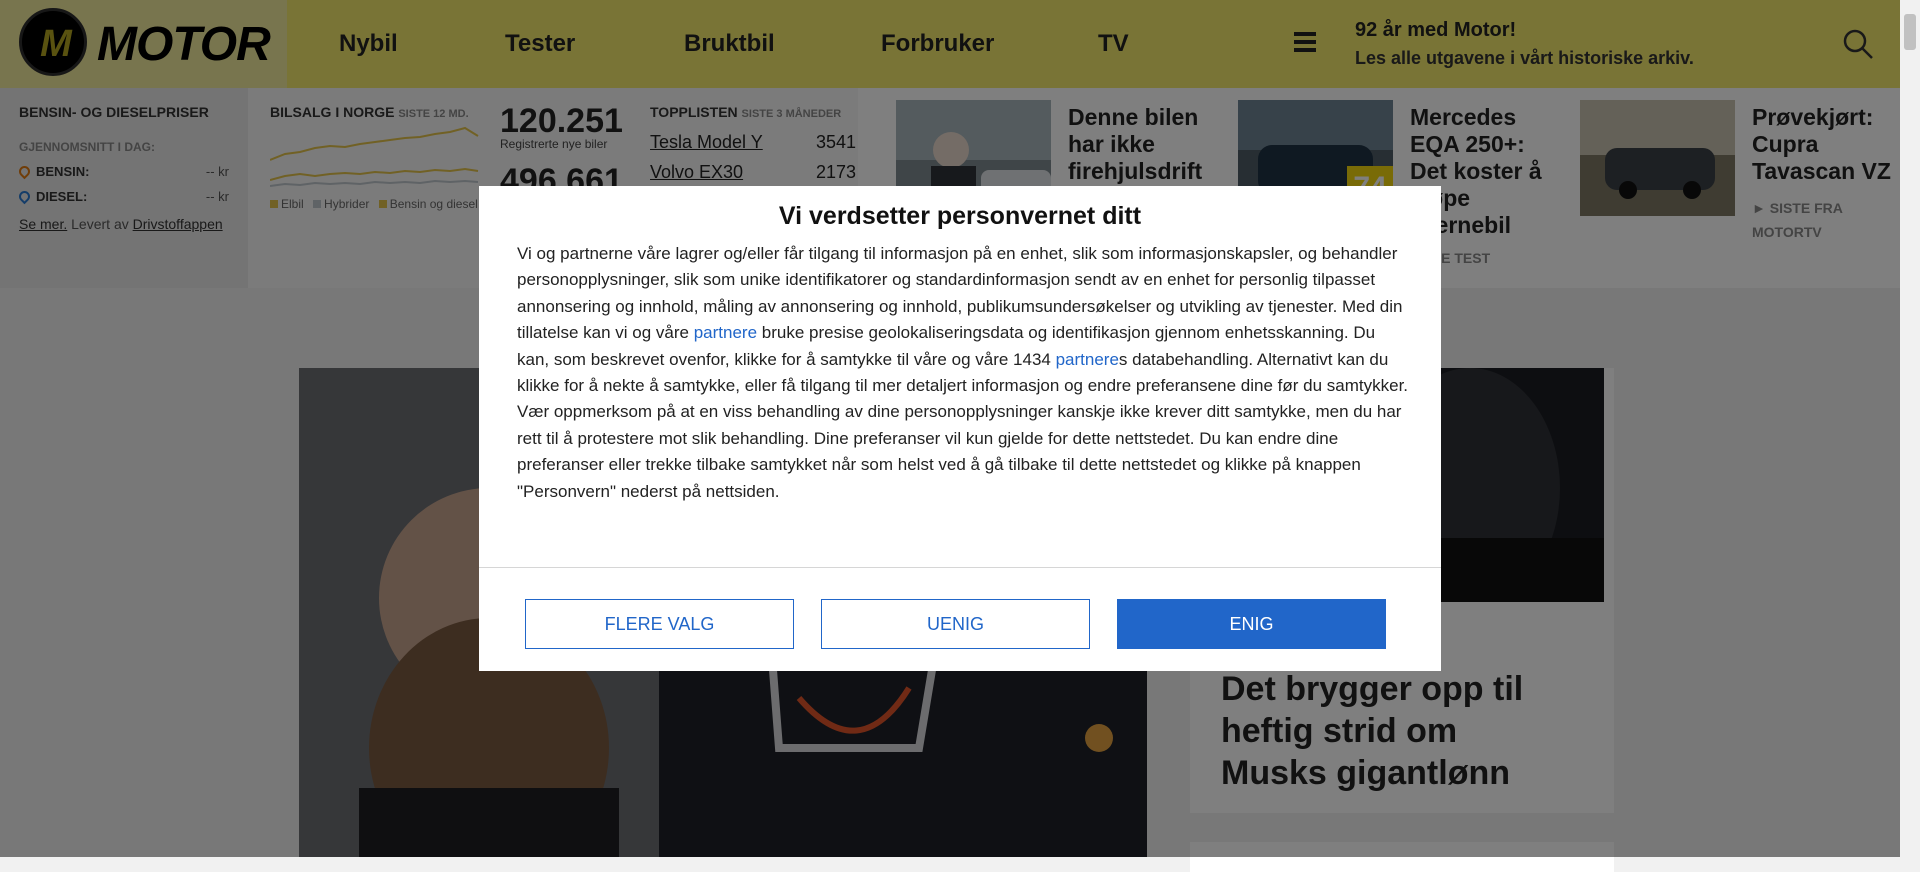 The height and width of the screenshot is (872, 1920). I want to click on disagree-button: UENIG, so click(955, 624).